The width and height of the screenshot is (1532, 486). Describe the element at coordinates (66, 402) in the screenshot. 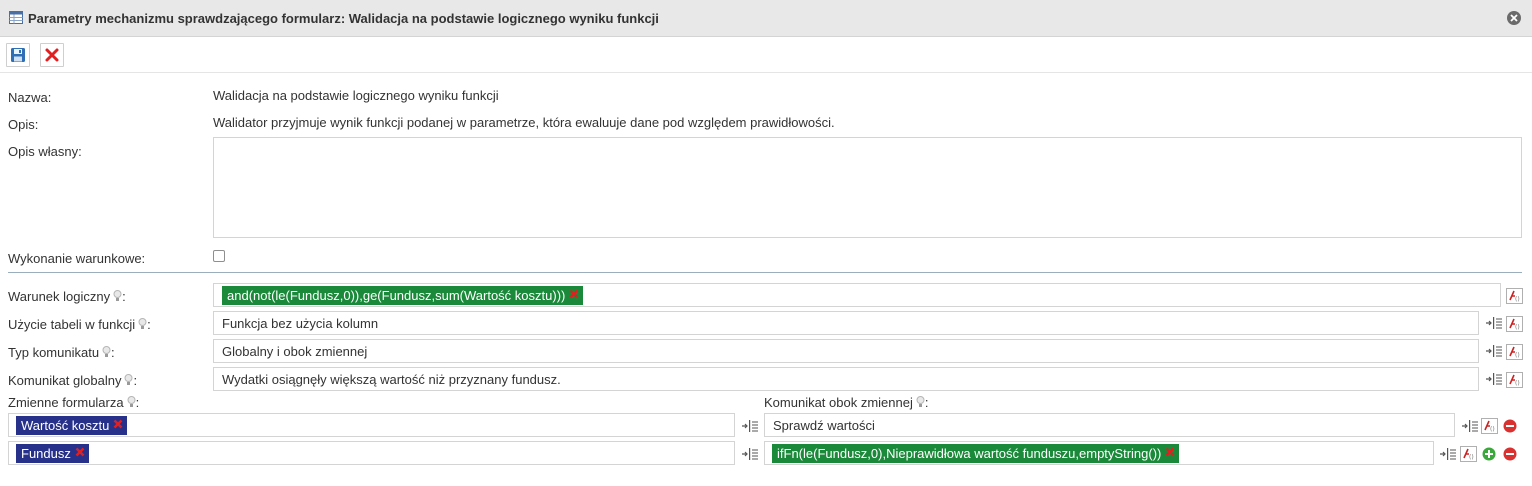

I see `form-variables-label-text: Zmienne formularza` at that location.